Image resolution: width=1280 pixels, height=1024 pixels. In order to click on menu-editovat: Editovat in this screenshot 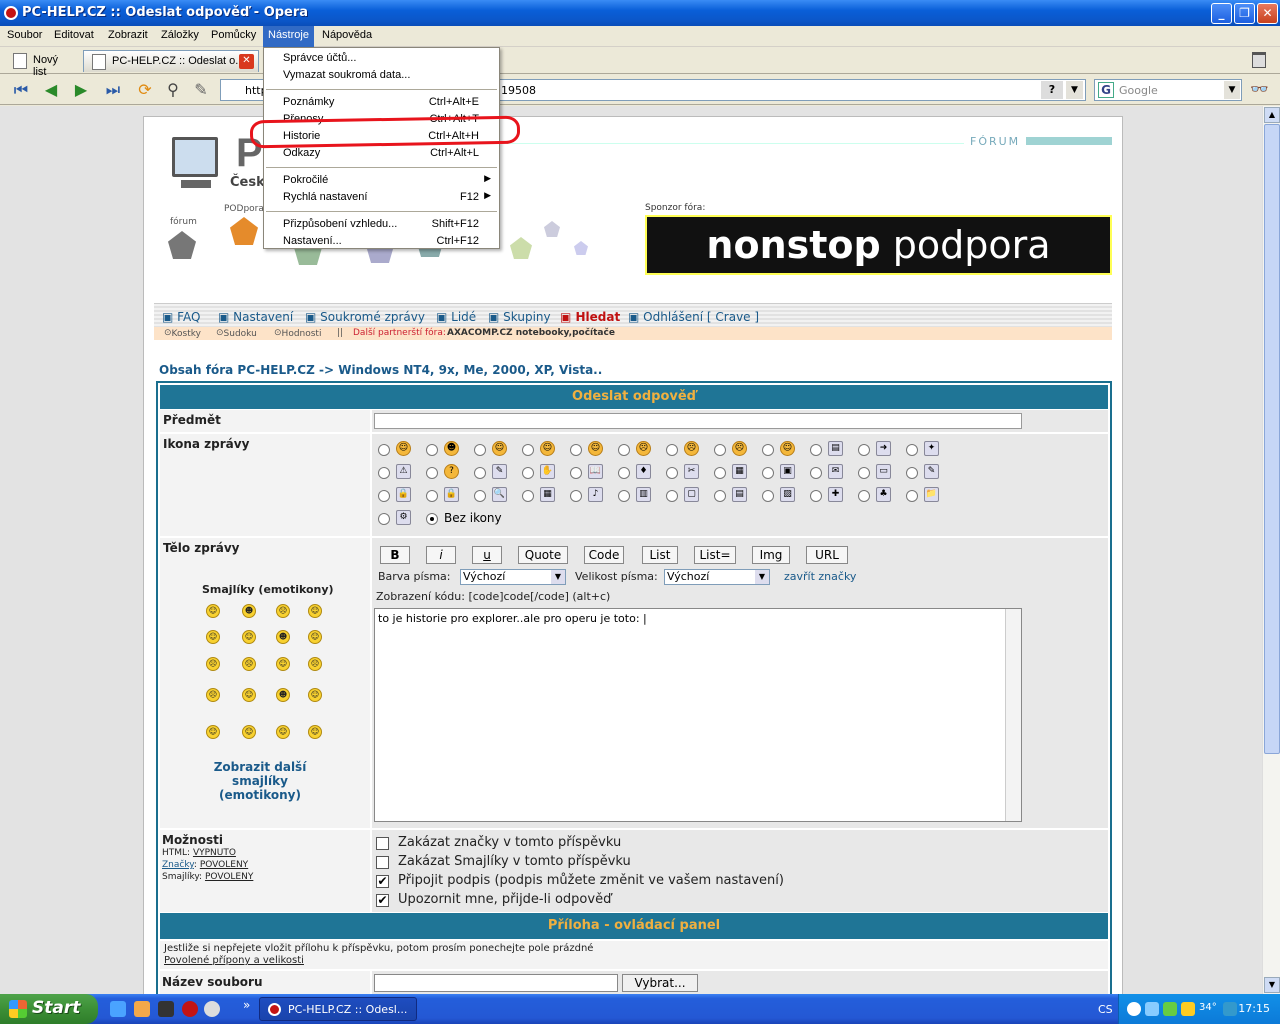, I will do `click(74, 35)`.